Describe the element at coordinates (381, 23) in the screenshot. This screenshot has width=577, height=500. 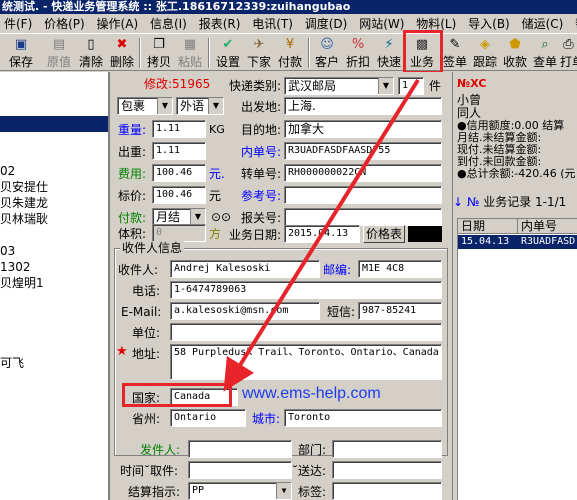
I see `menu-item-website: 网站(W)` at that location.